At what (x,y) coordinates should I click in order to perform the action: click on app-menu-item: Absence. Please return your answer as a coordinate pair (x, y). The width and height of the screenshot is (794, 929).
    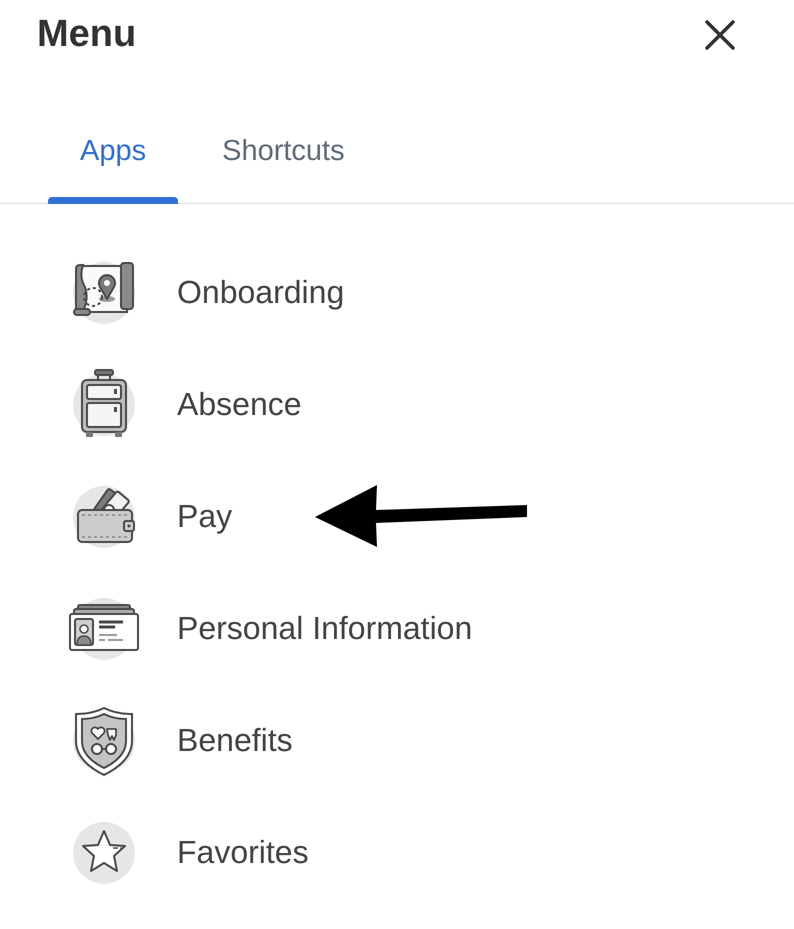
    Looking at the image, I should click on (185, 404).